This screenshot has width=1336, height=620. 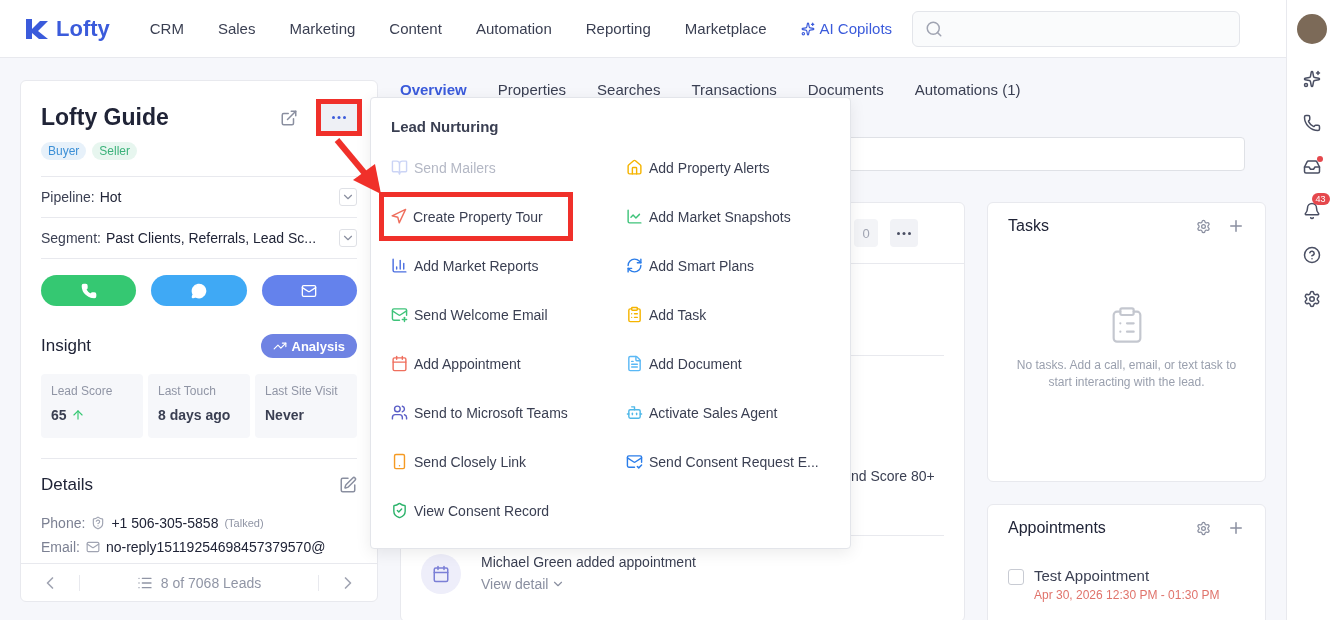 What do you see at coordinates (60, 547) in the screenshot?
I see `field-label: Email:` at bounding box center [60, 547].